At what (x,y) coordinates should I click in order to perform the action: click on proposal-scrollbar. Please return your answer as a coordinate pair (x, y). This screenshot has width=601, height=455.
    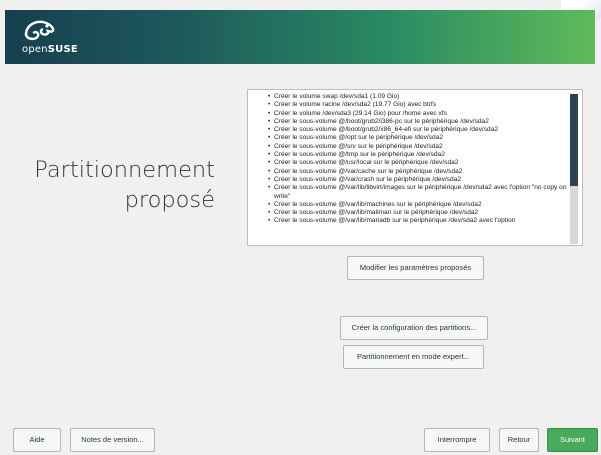
    Looking at the image, I should click on (574, 169).